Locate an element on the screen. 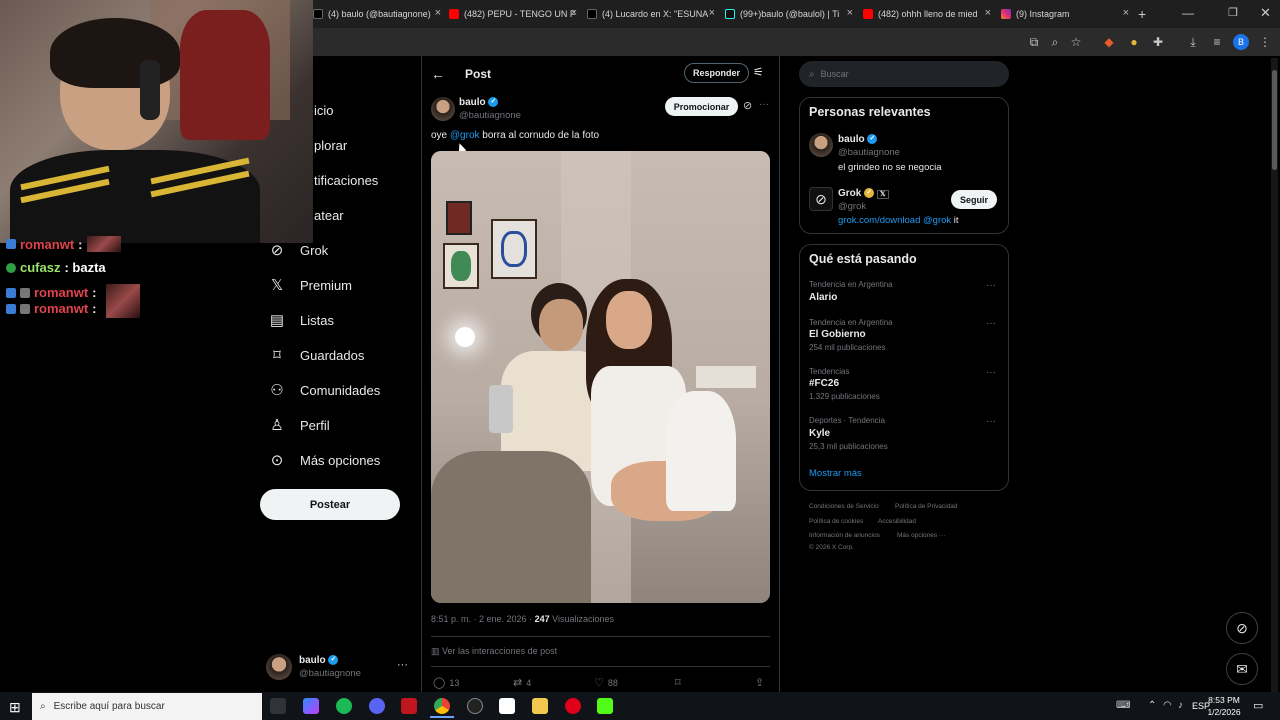 The width and height of the screenshot is (1280, 720). extension-icon: ◆ is located at coordinates (1109, 42).